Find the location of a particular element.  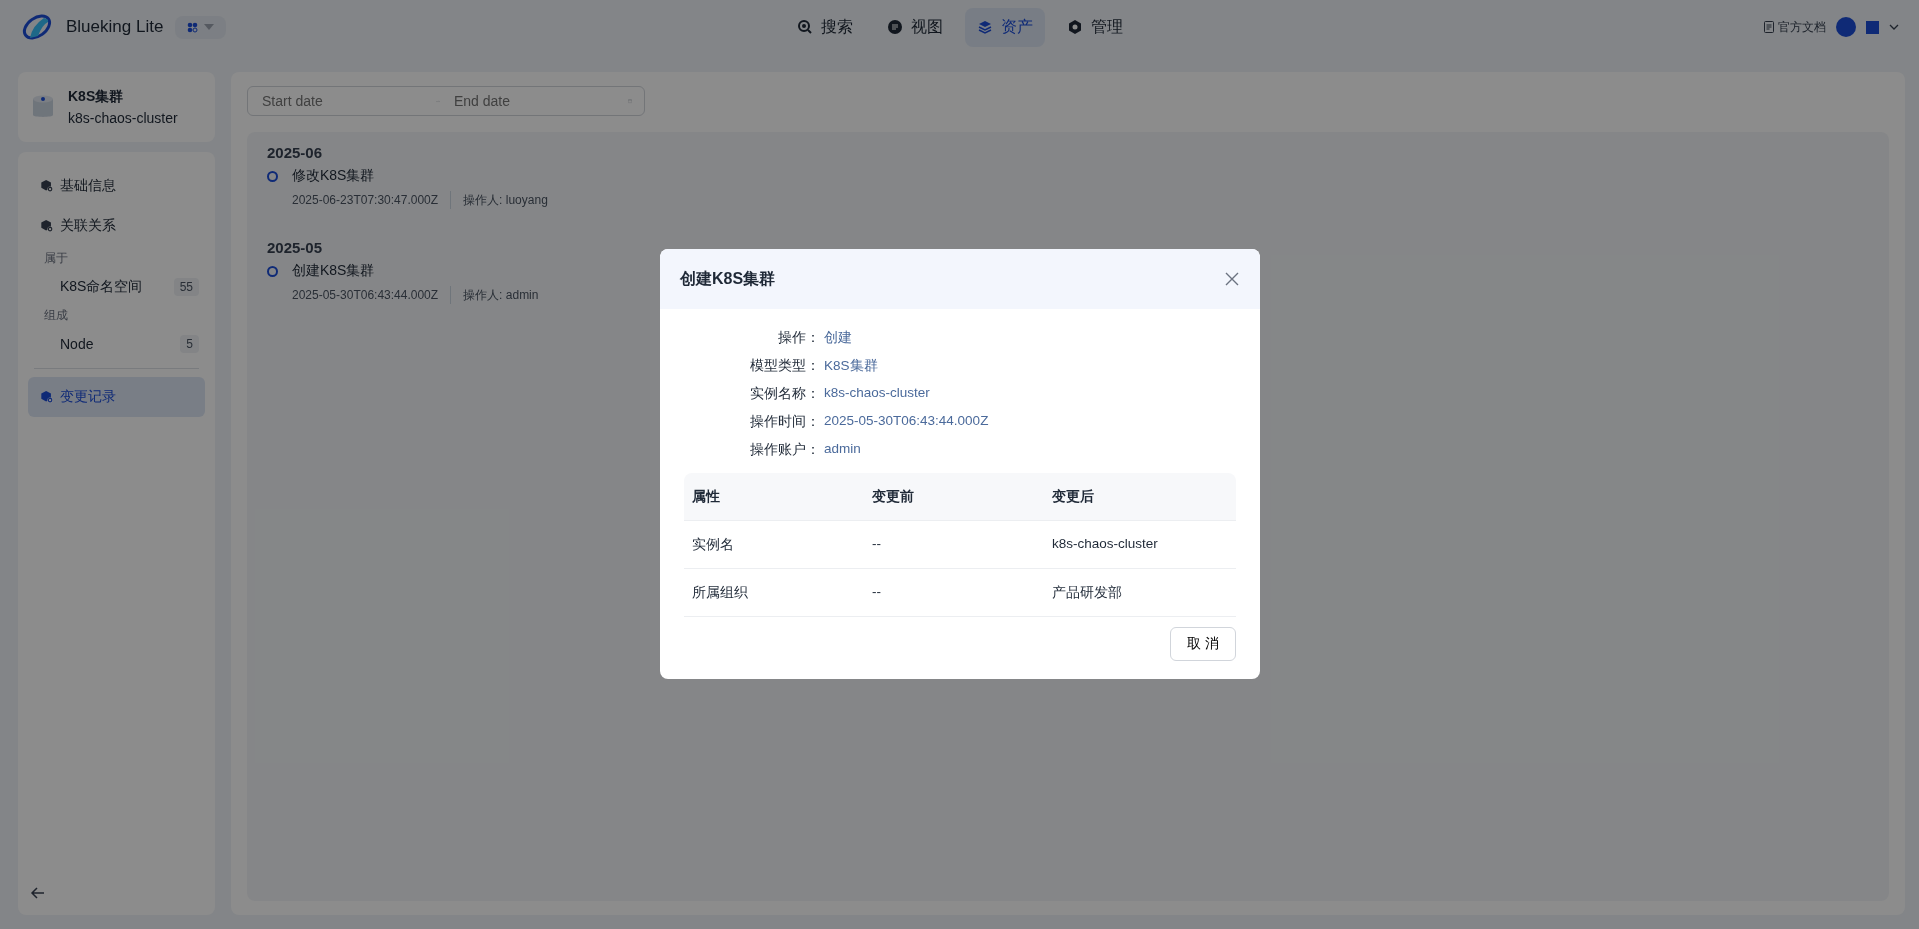

table-cell-text: 实例名 is located at coordinates (713, 545).